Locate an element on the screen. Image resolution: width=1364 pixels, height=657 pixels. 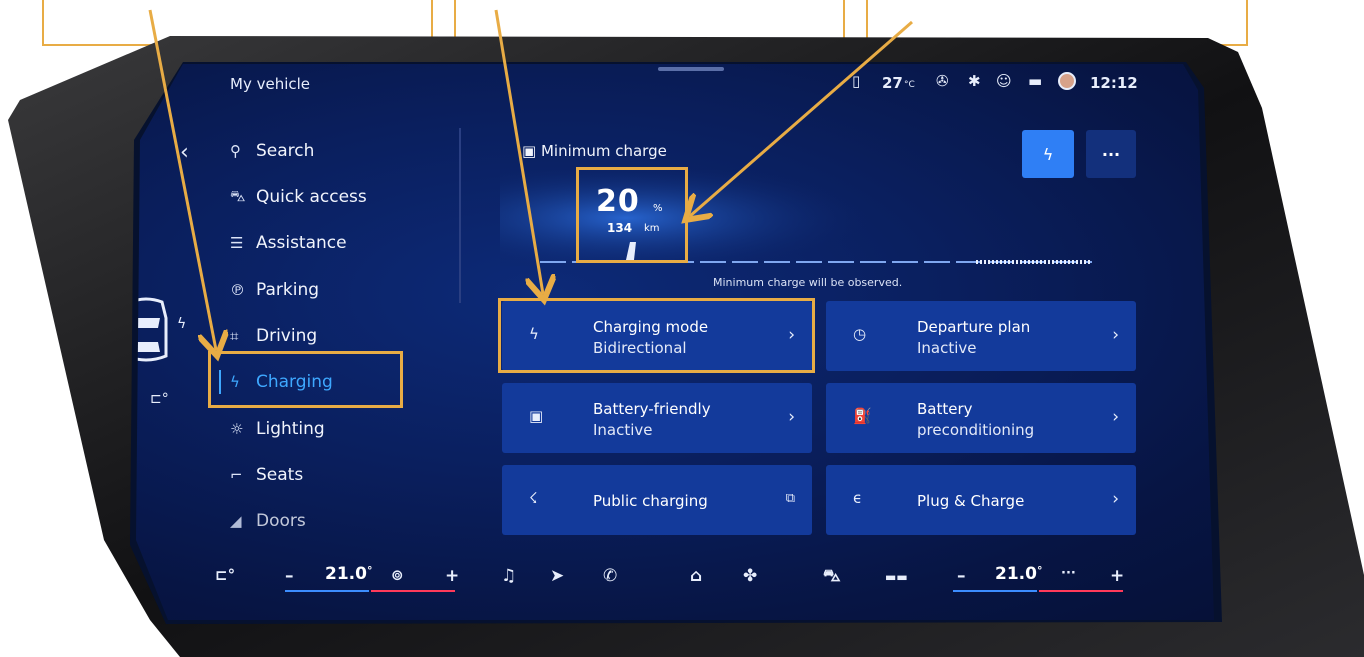
sidebar-item-label: Parking is located at coordinates (288, 290).